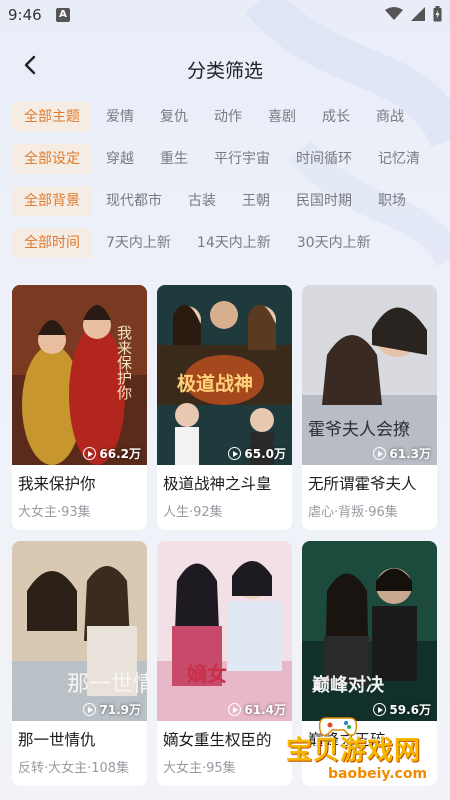  I want to click on card-meta: 大女主·93集, so click(54, 512).